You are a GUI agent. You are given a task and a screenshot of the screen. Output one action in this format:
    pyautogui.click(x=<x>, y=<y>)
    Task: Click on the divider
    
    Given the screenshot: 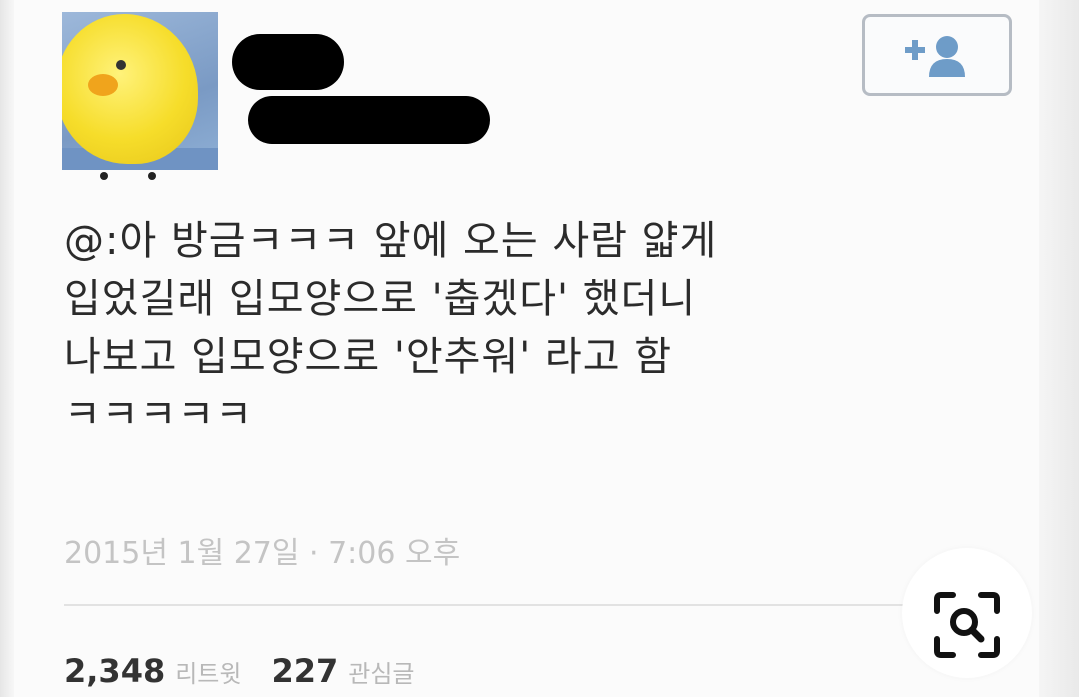 What is the action you would take?
    pyautogui.click(x=529, y=605)
    